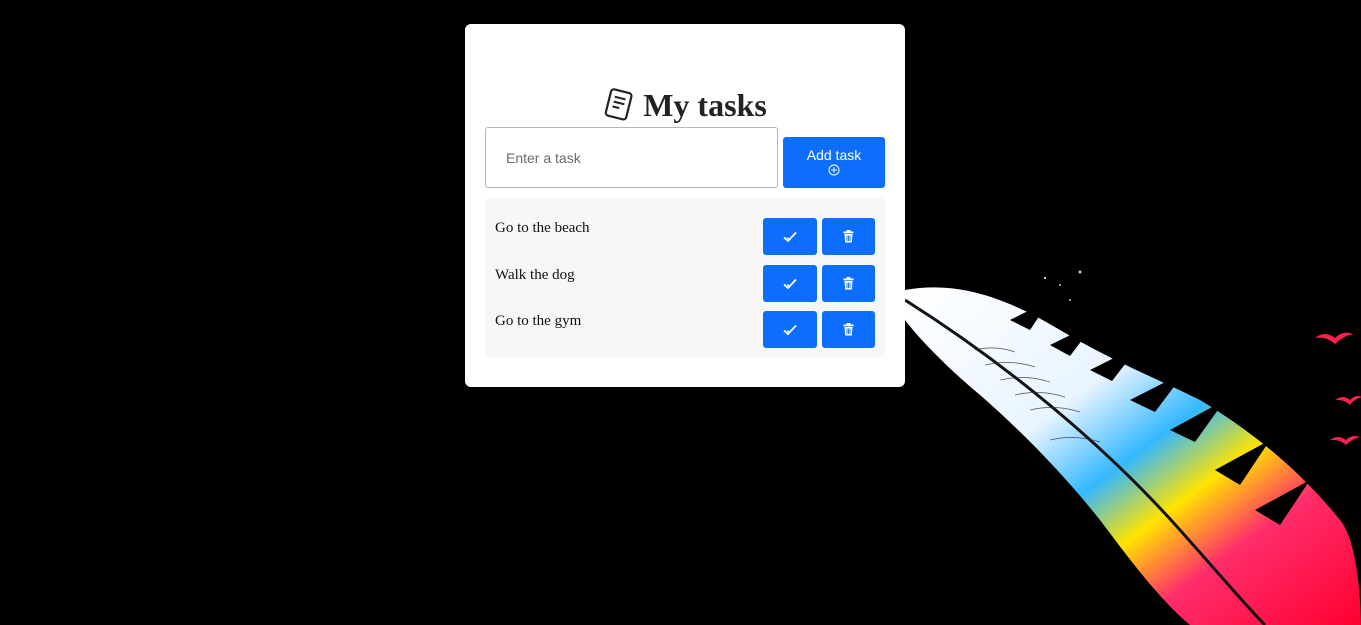  I want to click on task-text: Walk the dog, so click(535, 275).